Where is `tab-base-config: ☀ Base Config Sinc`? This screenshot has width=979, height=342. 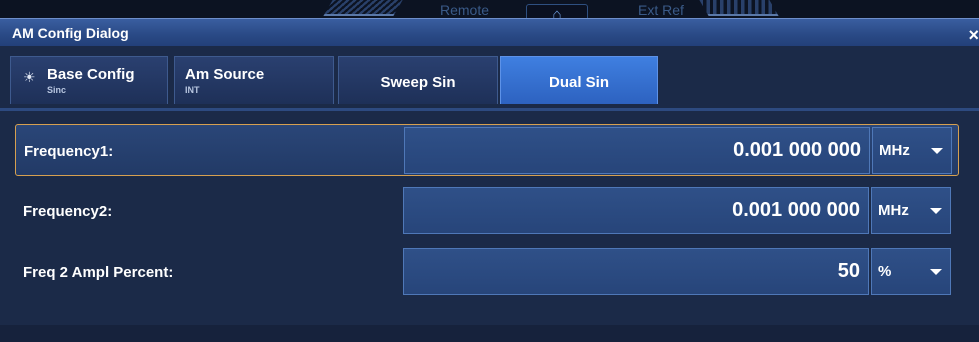
tab-base-config: ☀ Base Config Sinc is located at coordinates (89, 80).